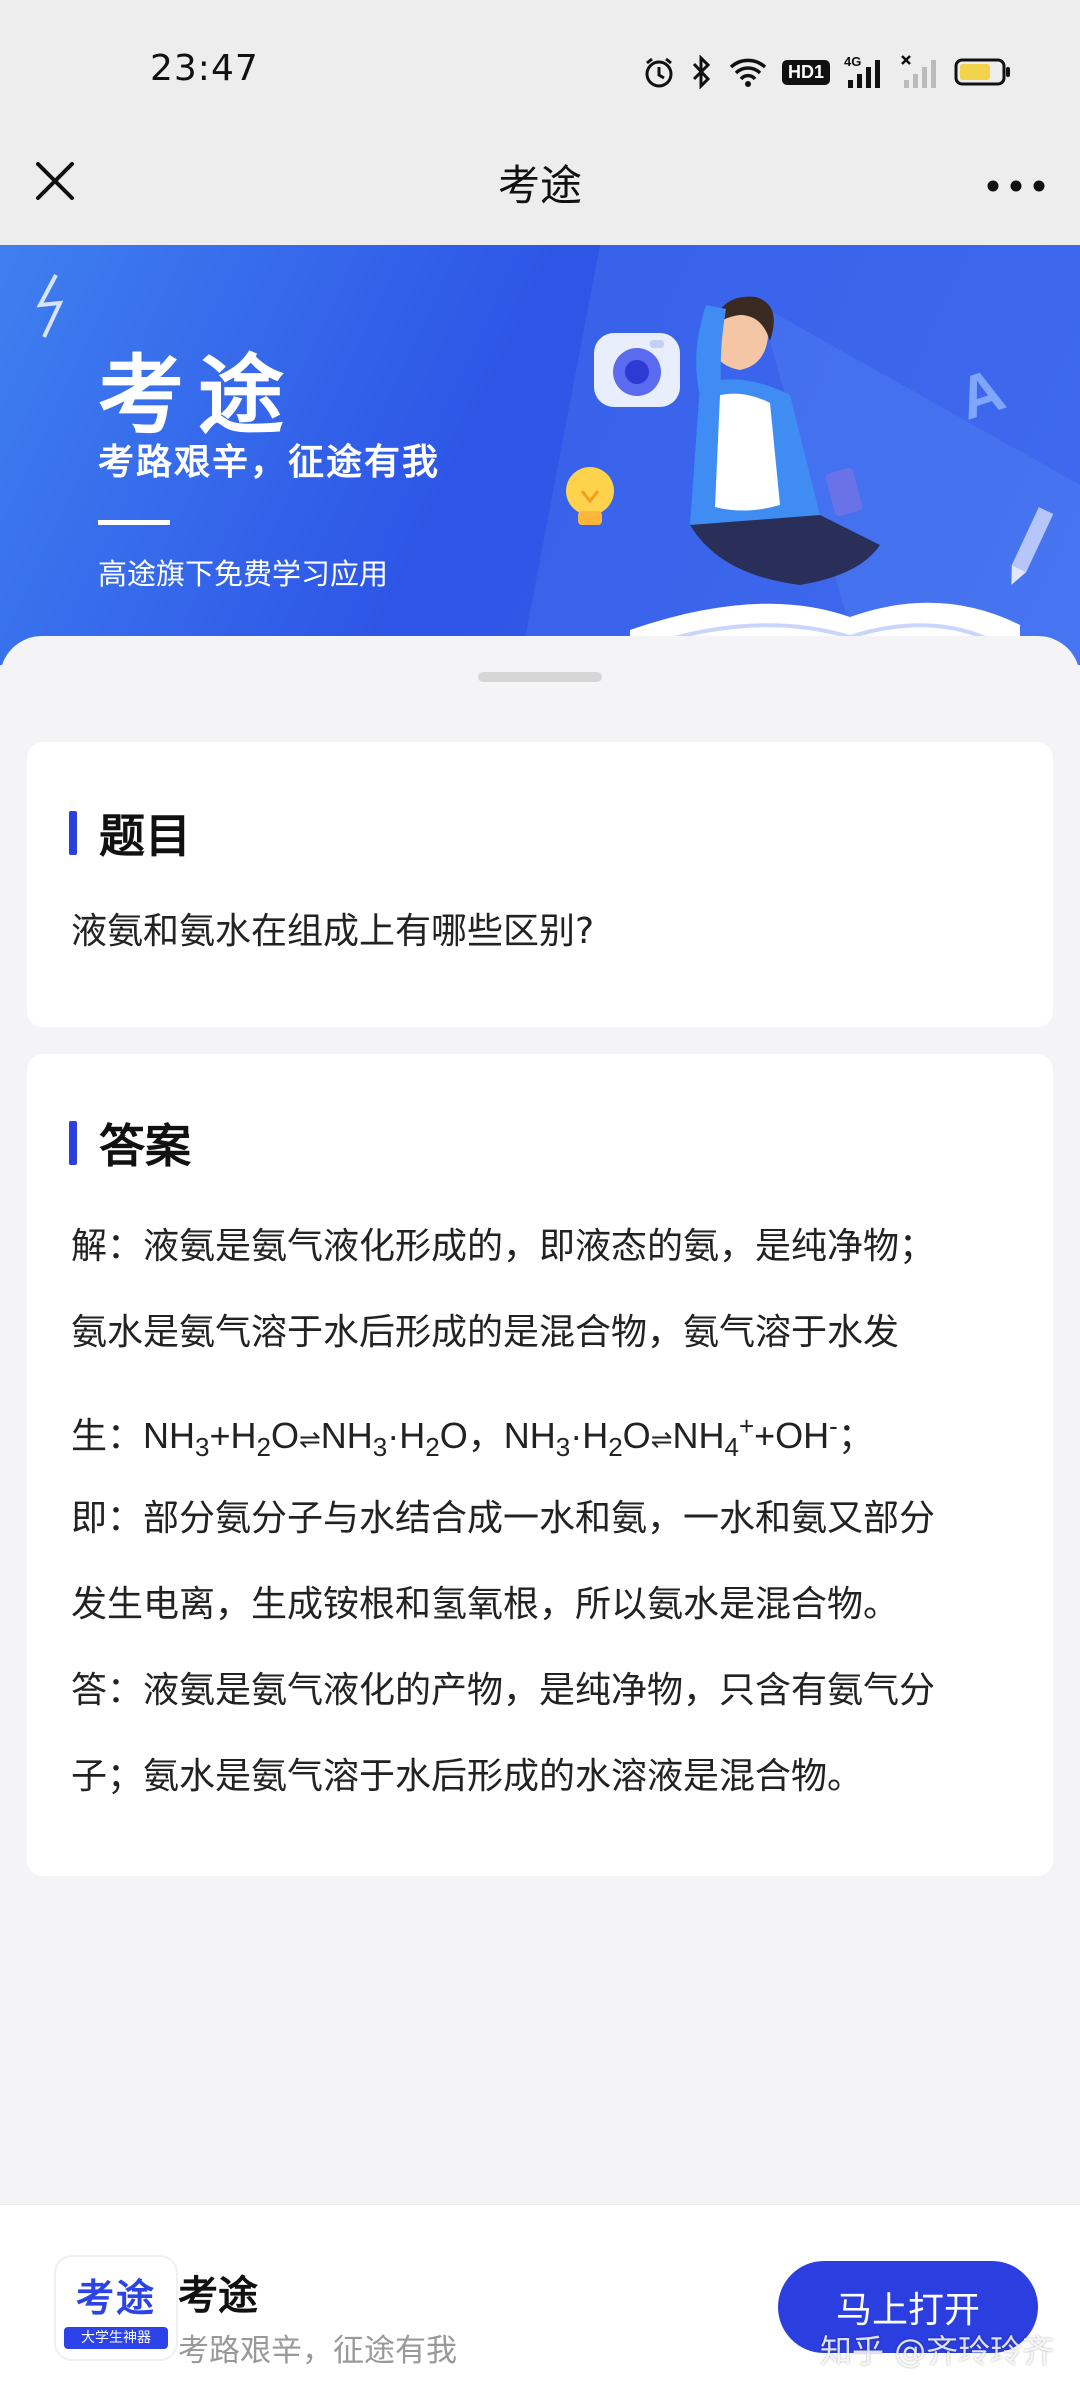 This screenshot has height=2401, width=1080. I want to click on more-icon, so click(1016, 186).